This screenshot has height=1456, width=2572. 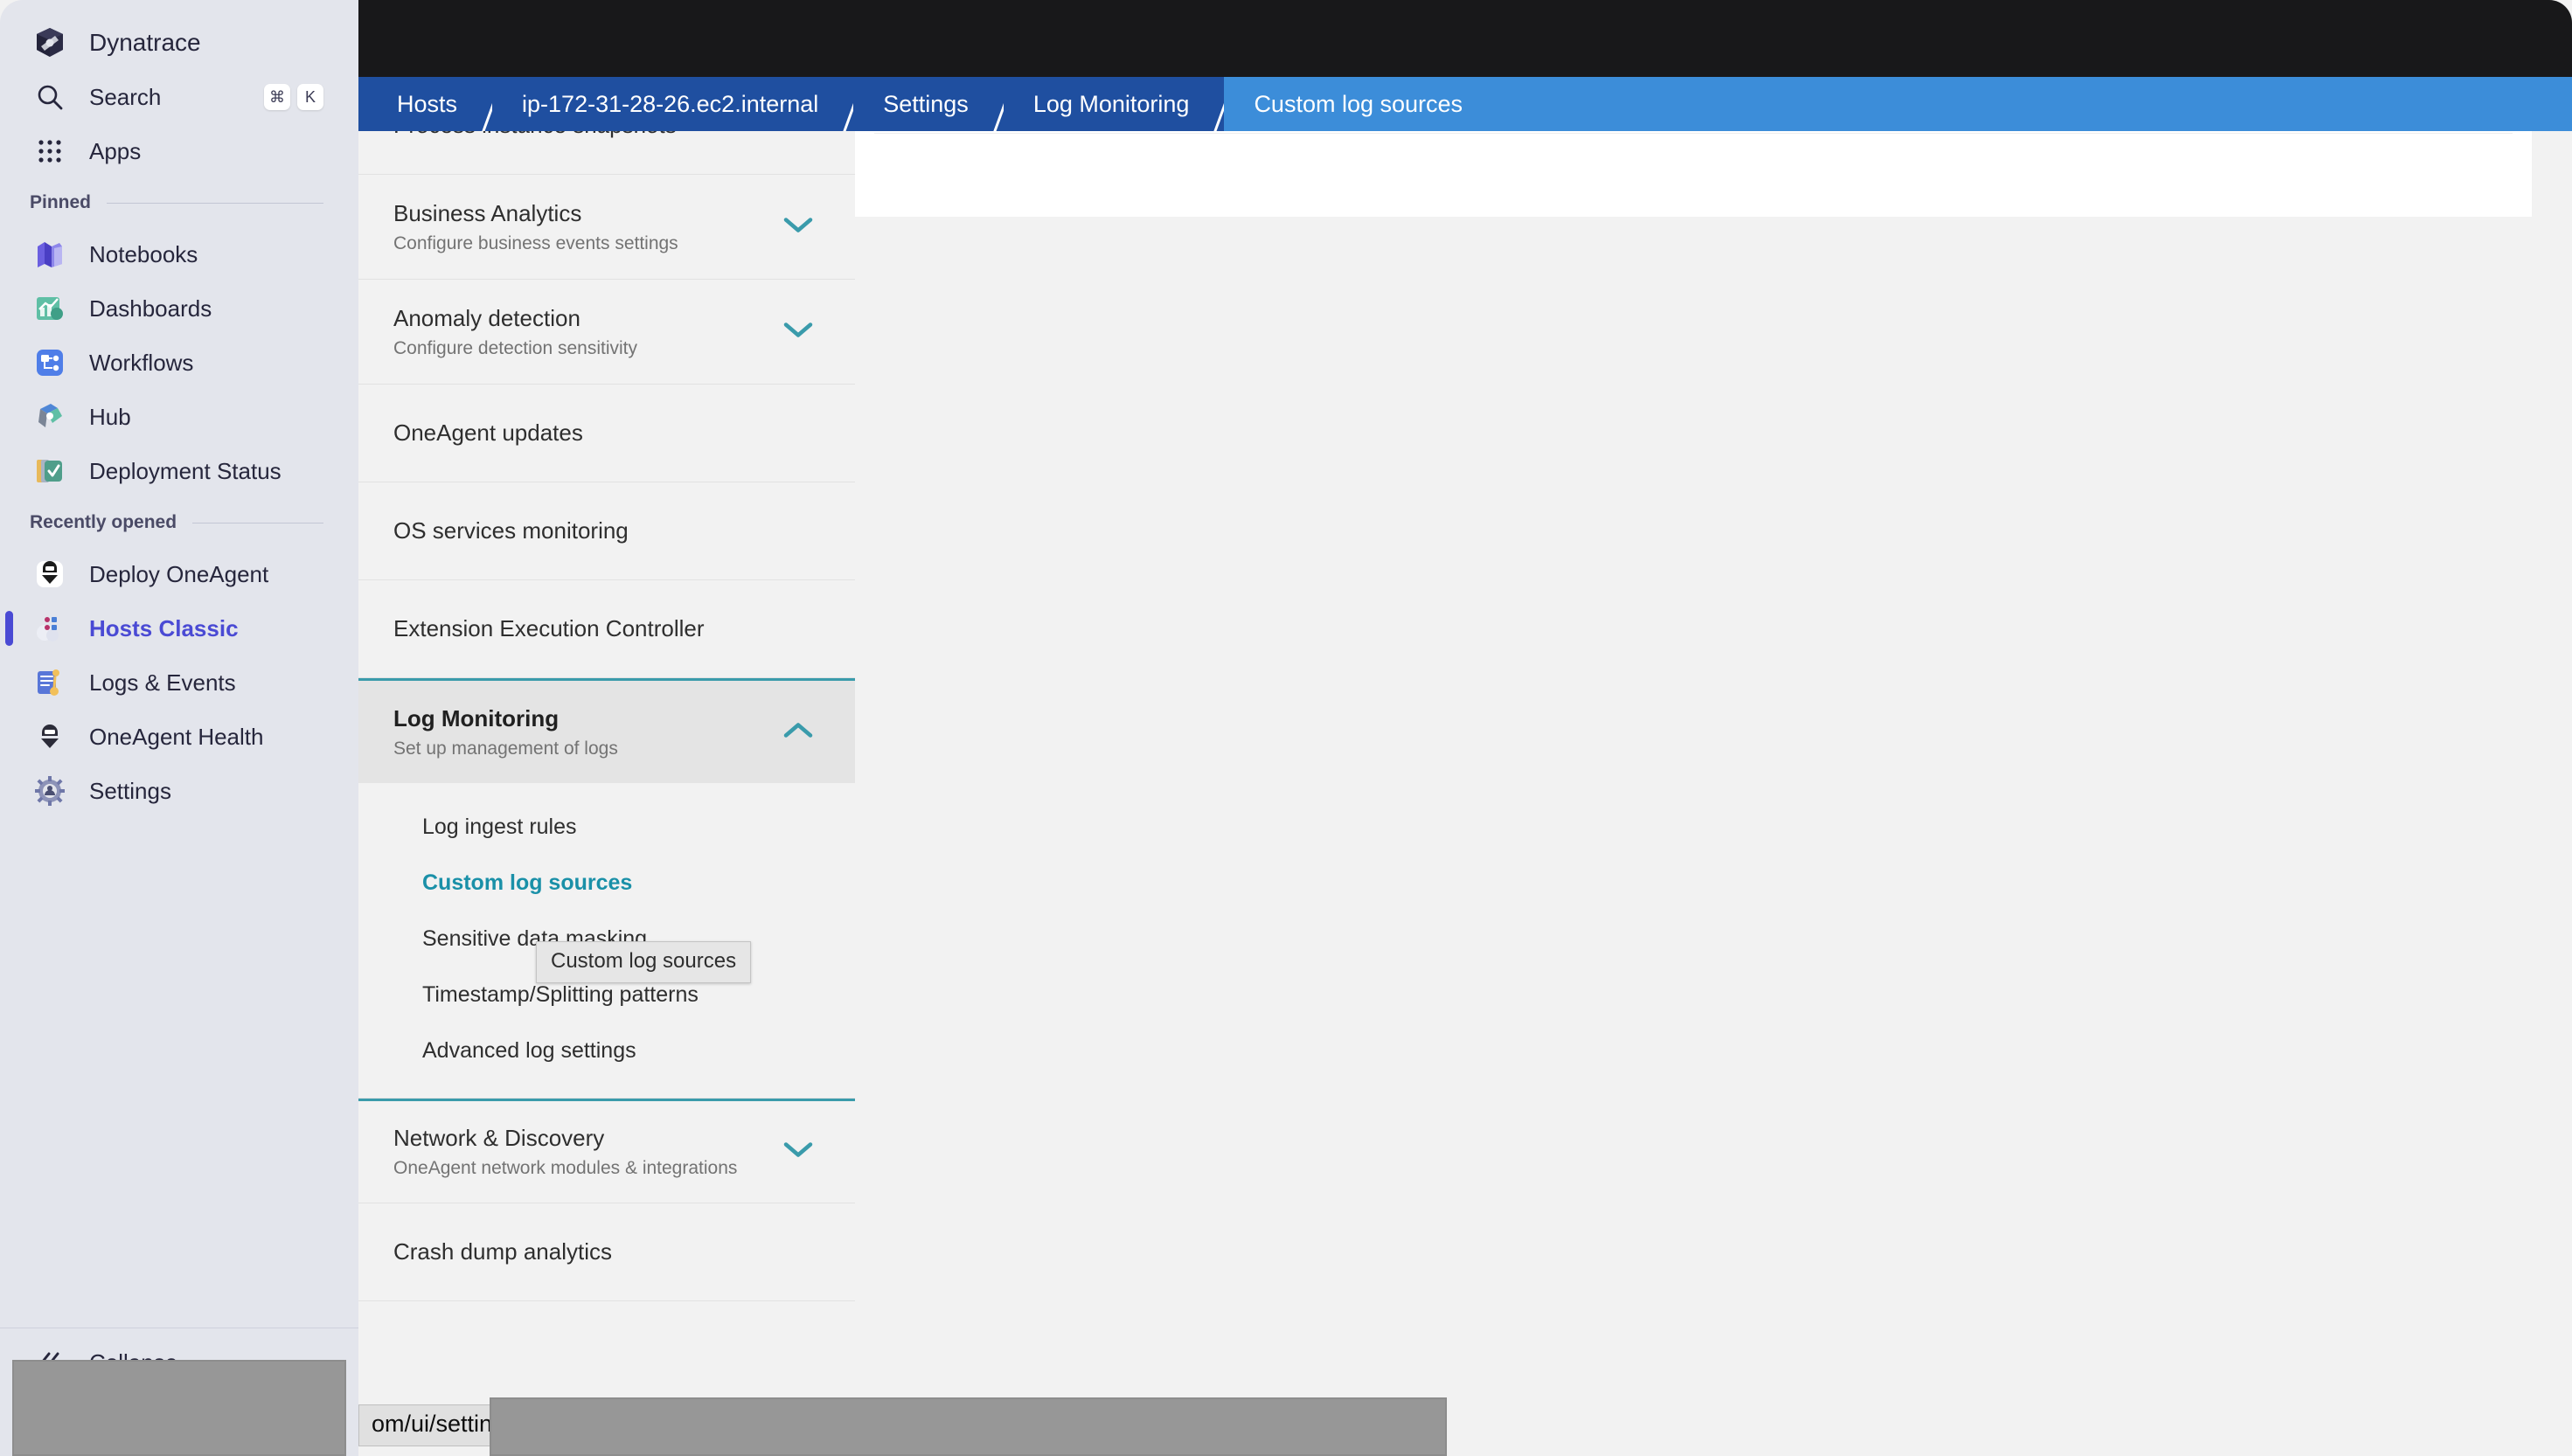 What do you see at coordinates (499, 1138) in the screenshot?
I see `settings-nav-item-title: Network & Discovery` at bounding box center [499, 1138].